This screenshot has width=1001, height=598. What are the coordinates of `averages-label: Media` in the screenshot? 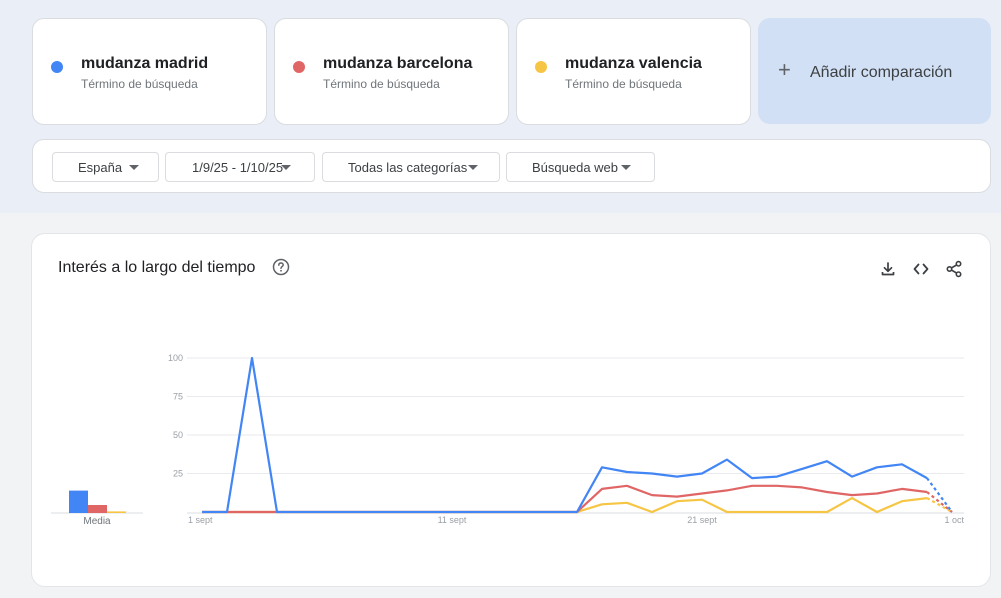 It's located at (97, 521).